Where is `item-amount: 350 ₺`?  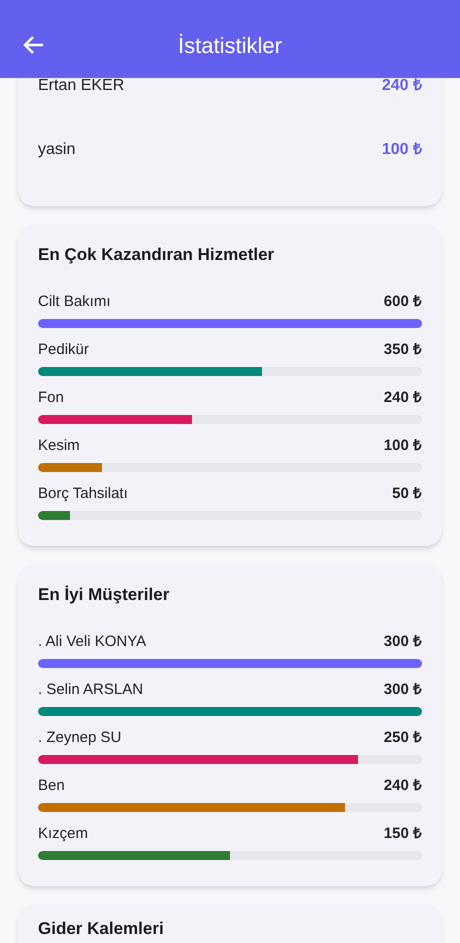
item-amount: 350 ₺ is located at coordinates (403, 350).